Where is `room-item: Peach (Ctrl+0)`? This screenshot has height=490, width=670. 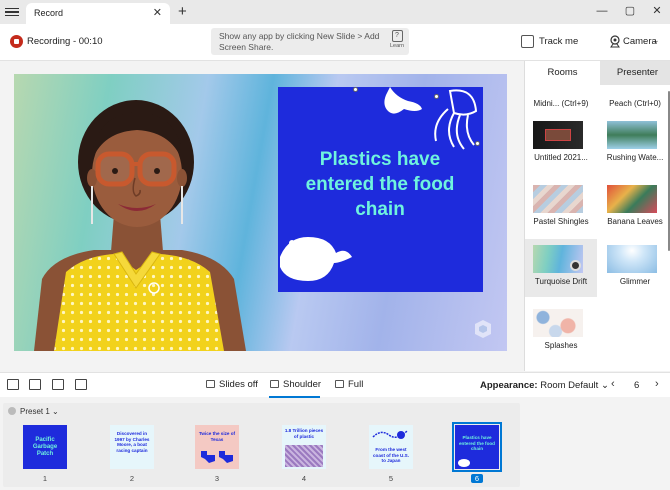 room-item: Peach (Ctrl+0) is located at coordinates (634, 90).